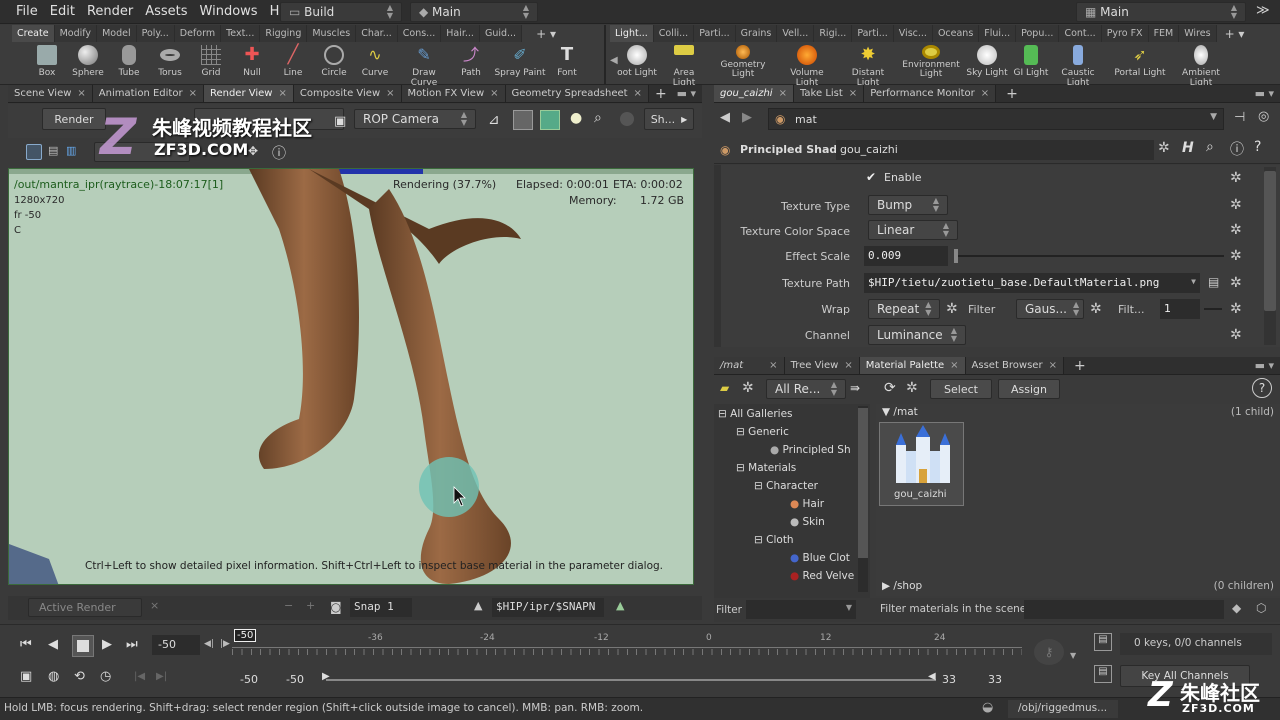  I want to click on save-snap-icon: ▲, so click(478, 605).